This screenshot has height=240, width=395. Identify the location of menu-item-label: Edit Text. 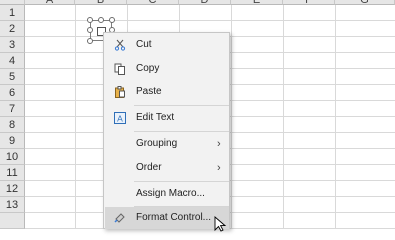
(155, 117).